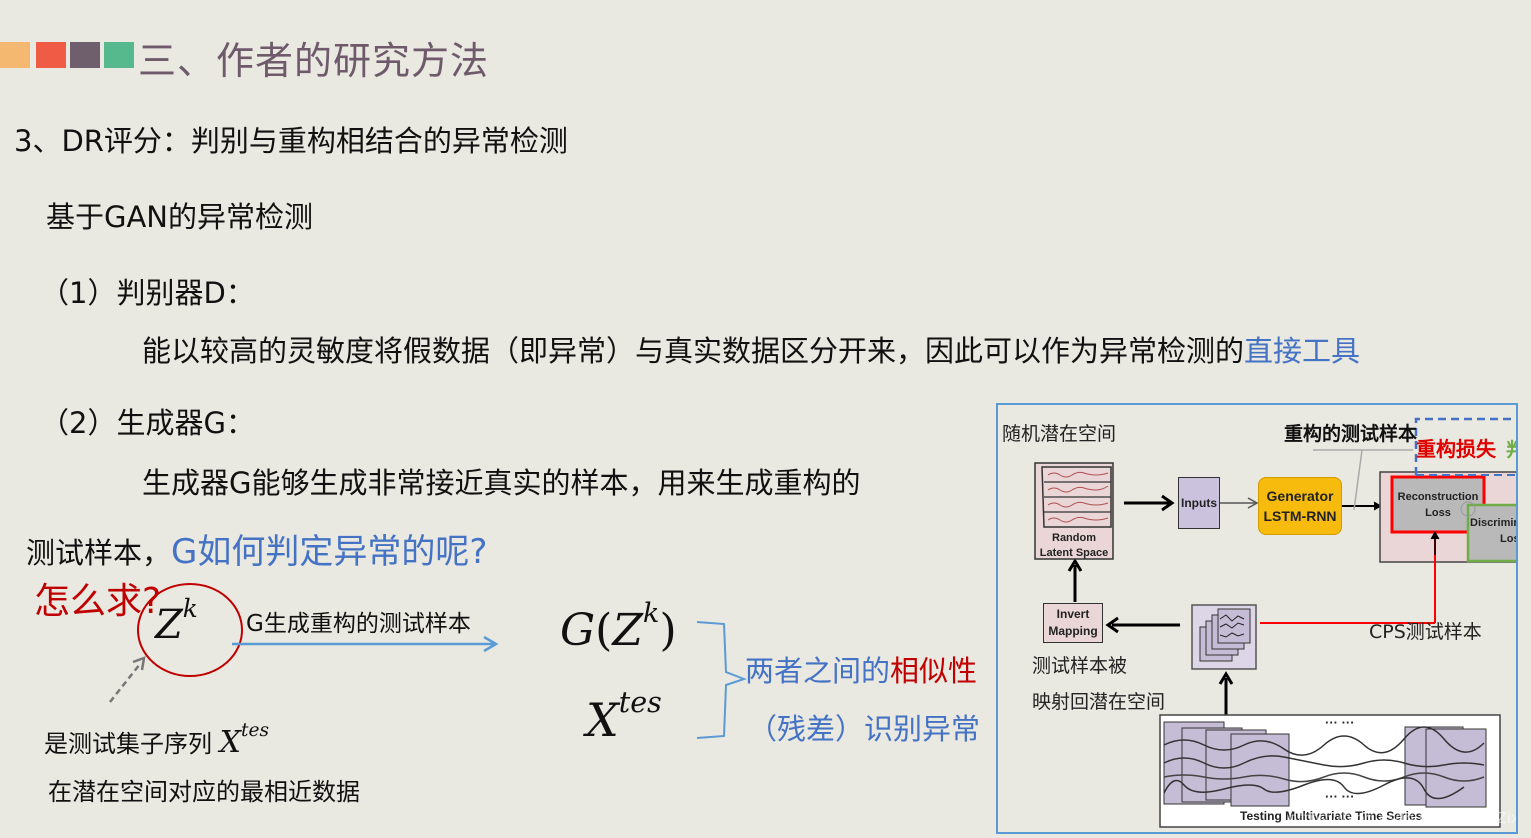 The width and height of the screenshot is (1531, 838). Describe the element at coordinates (1073, 614) in the screenshot. I see `invert-line1: Invert` at that location.